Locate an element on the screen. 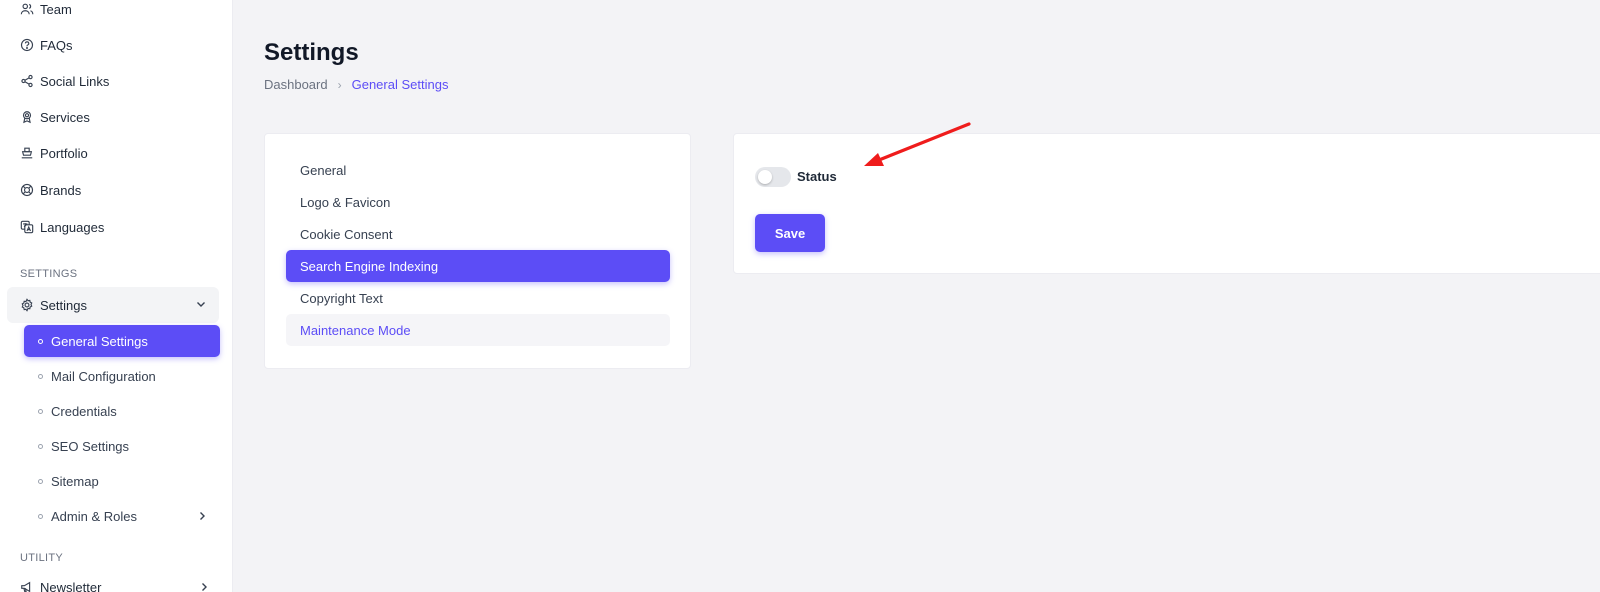 This screenshot has width=1600, height=592. chevron-right-icon: › is located at coordinates (339, 84).